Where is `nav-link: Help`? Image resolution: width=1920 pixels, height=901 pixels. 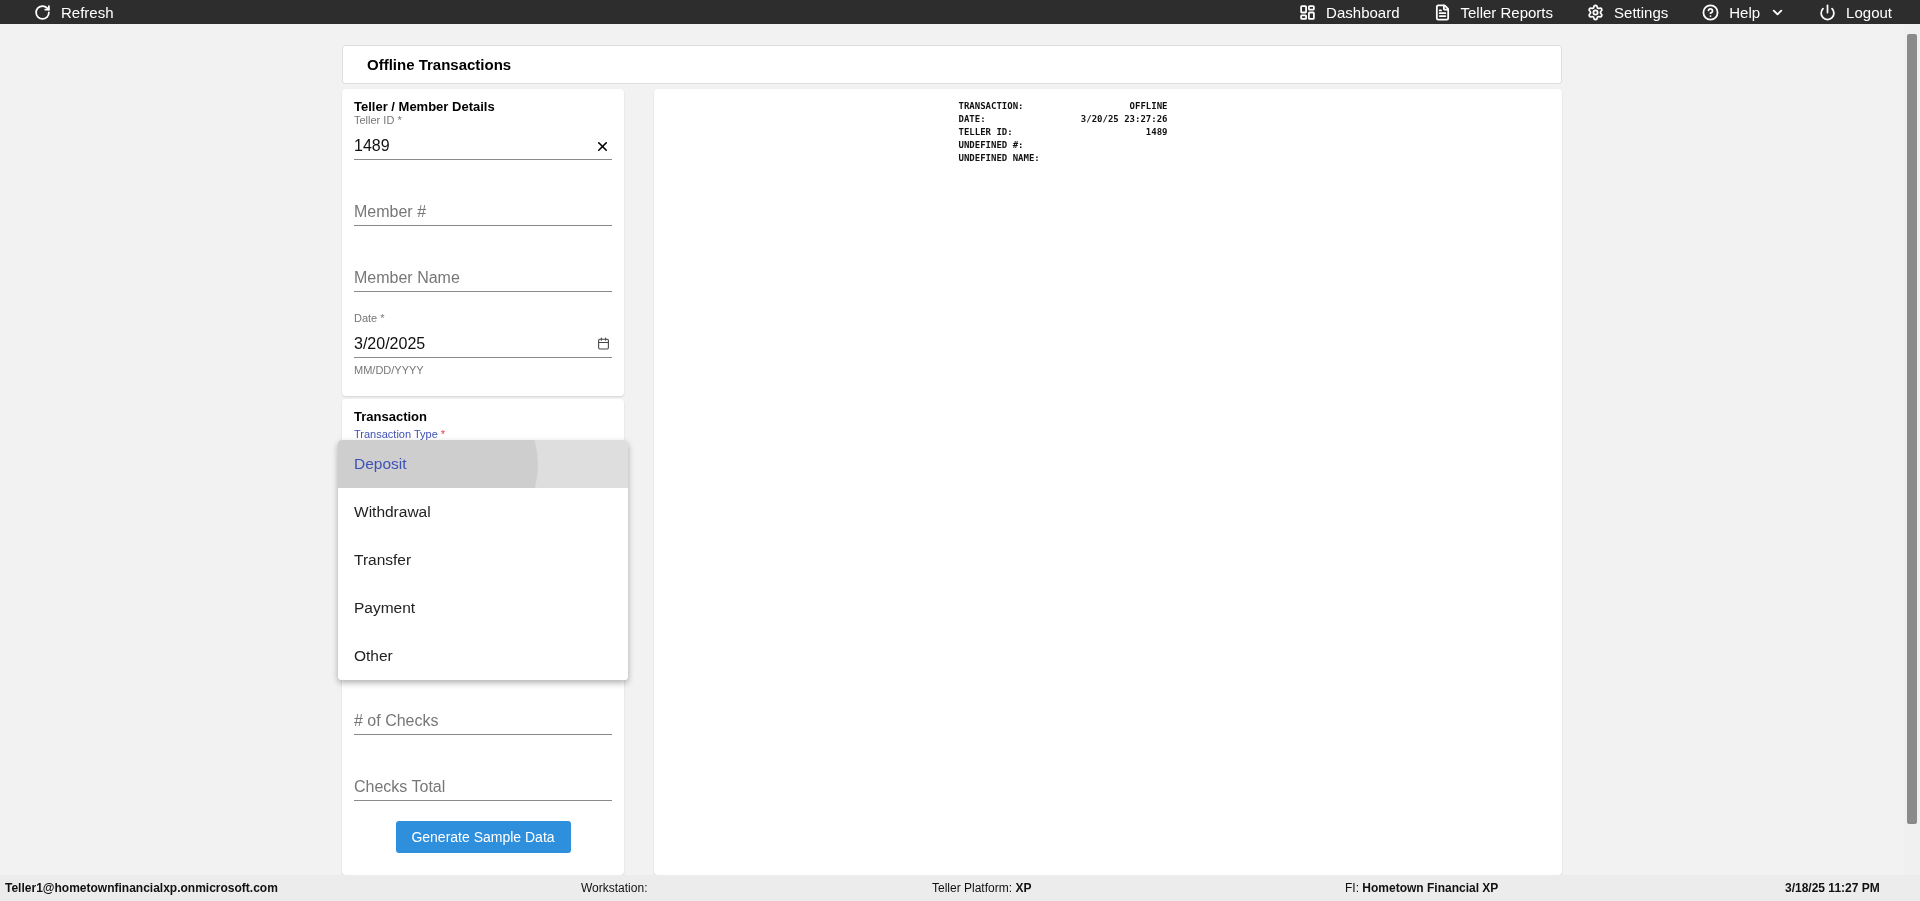 nav-link: Help is located at coordinates (1744, 12).